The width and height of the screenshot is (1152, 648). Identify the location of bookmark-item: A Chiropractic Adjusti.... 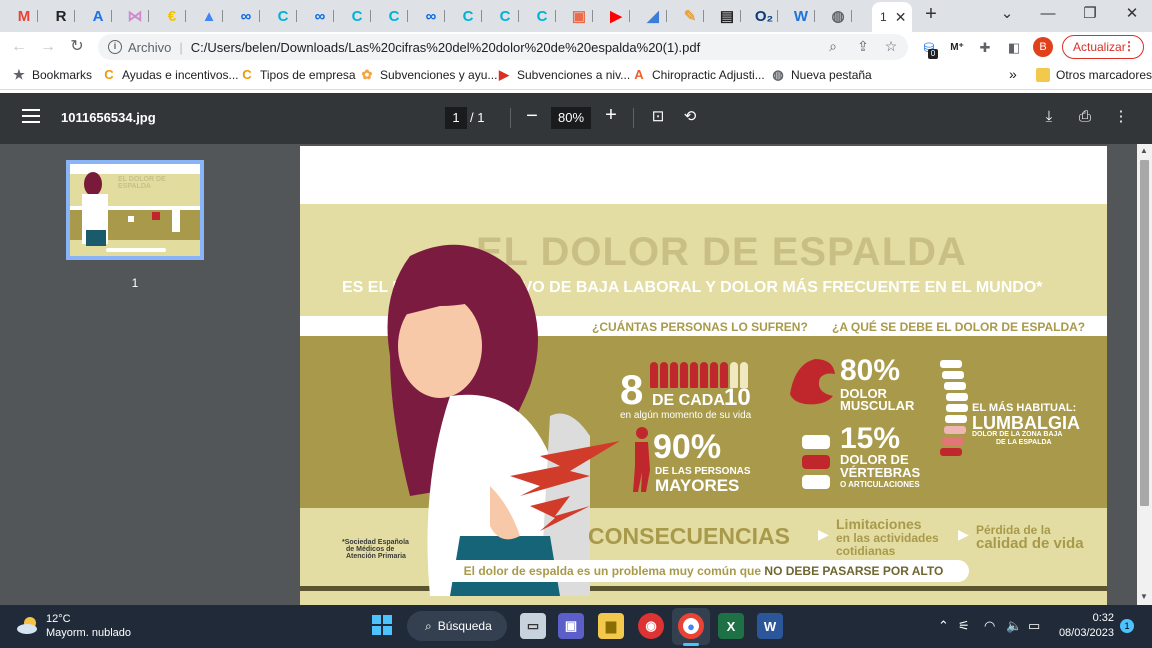
(698, 75).